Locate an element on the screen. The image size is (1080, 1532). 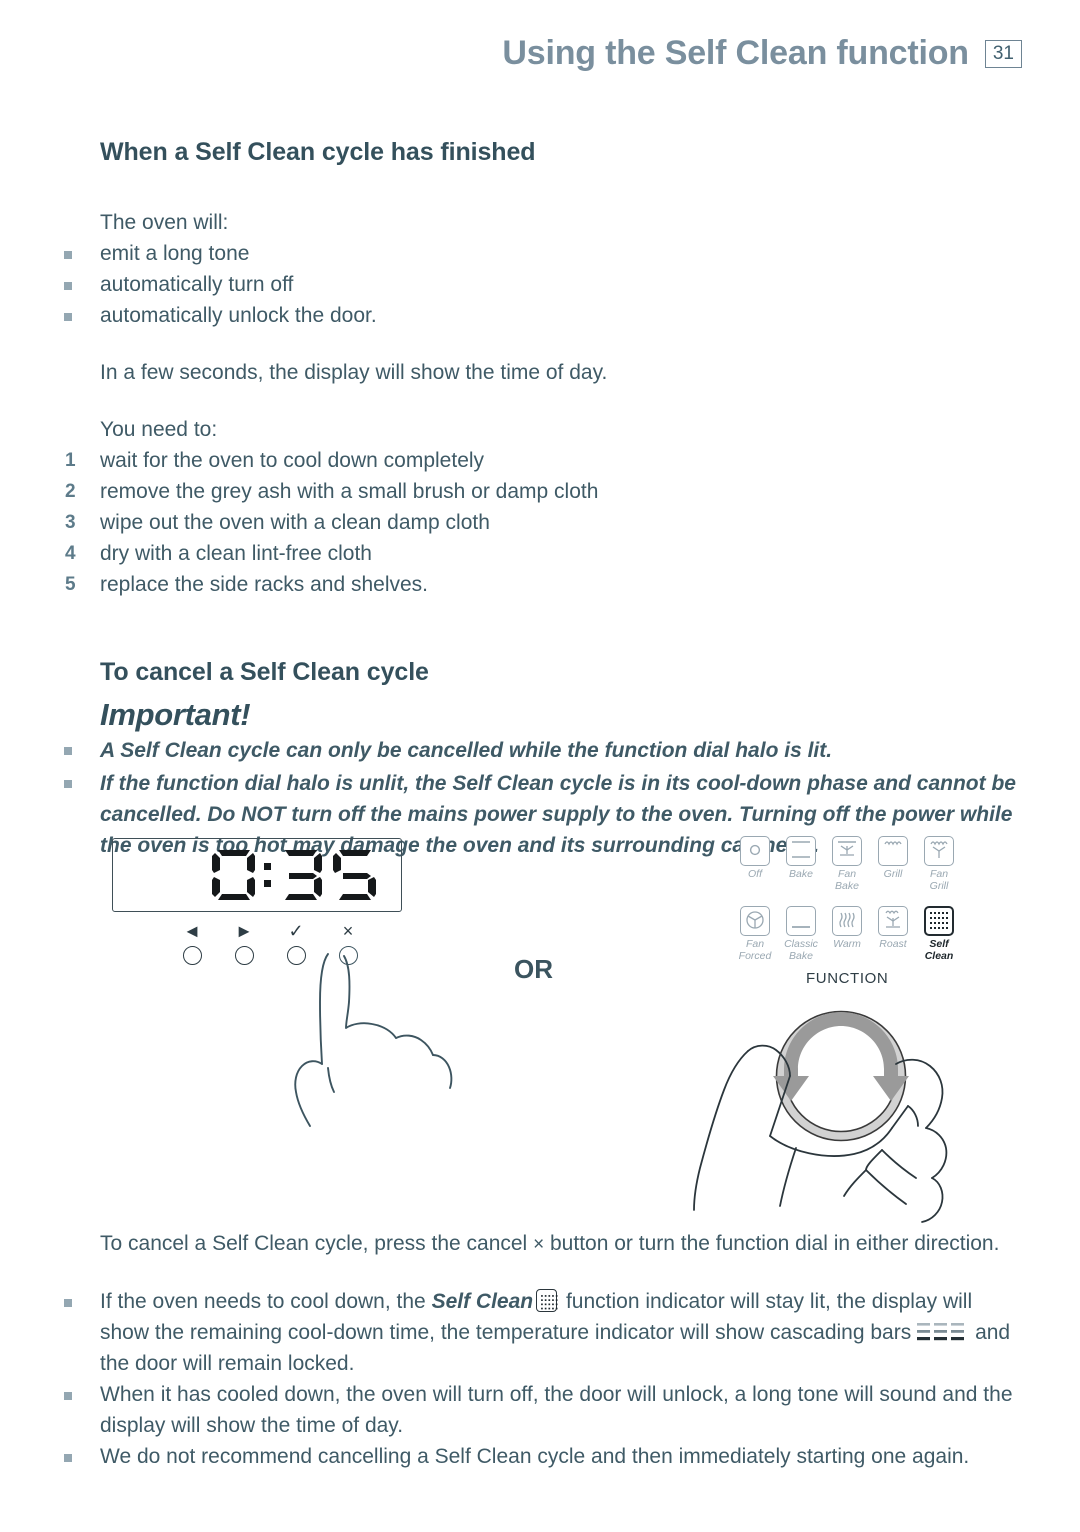
function-classic-bake: Classic Bake is located at coordinates (801, 934).